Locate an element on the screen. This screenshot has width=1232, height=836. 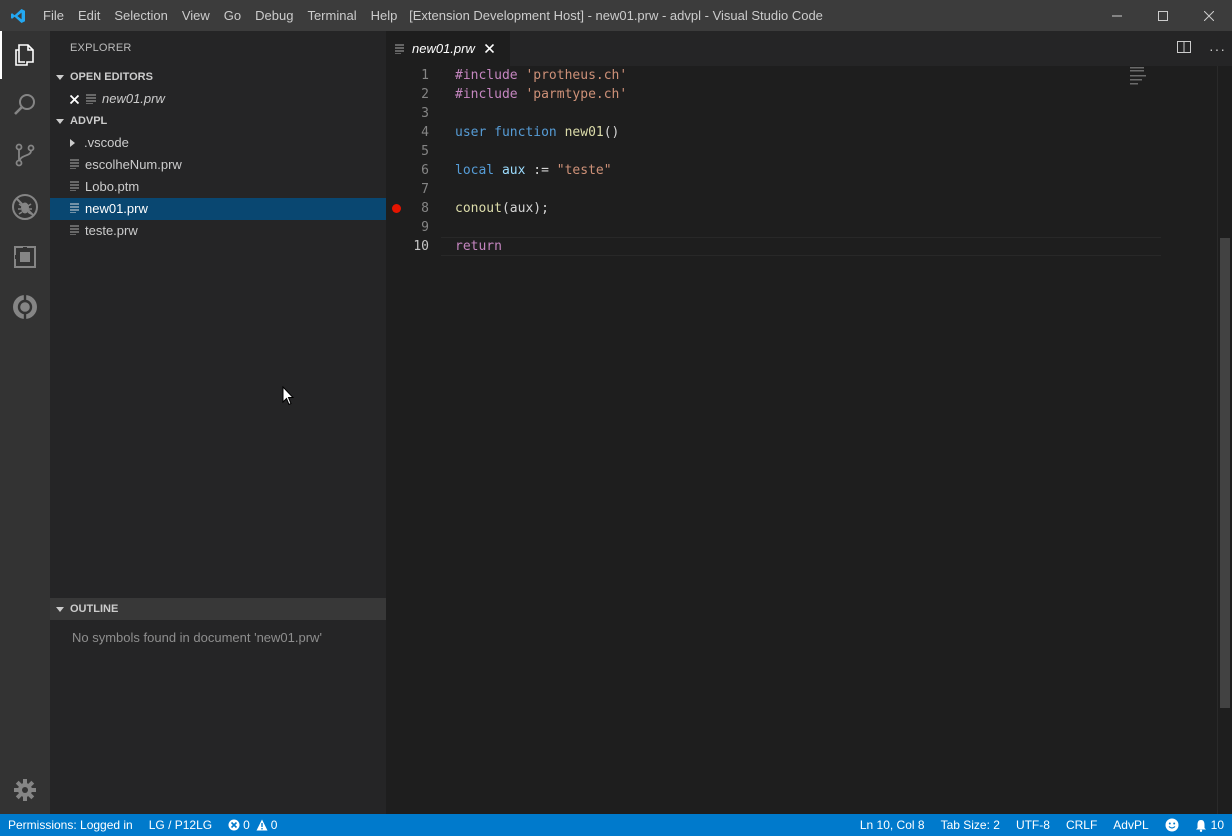
explorer-icon is located at coordinates (25, 55).